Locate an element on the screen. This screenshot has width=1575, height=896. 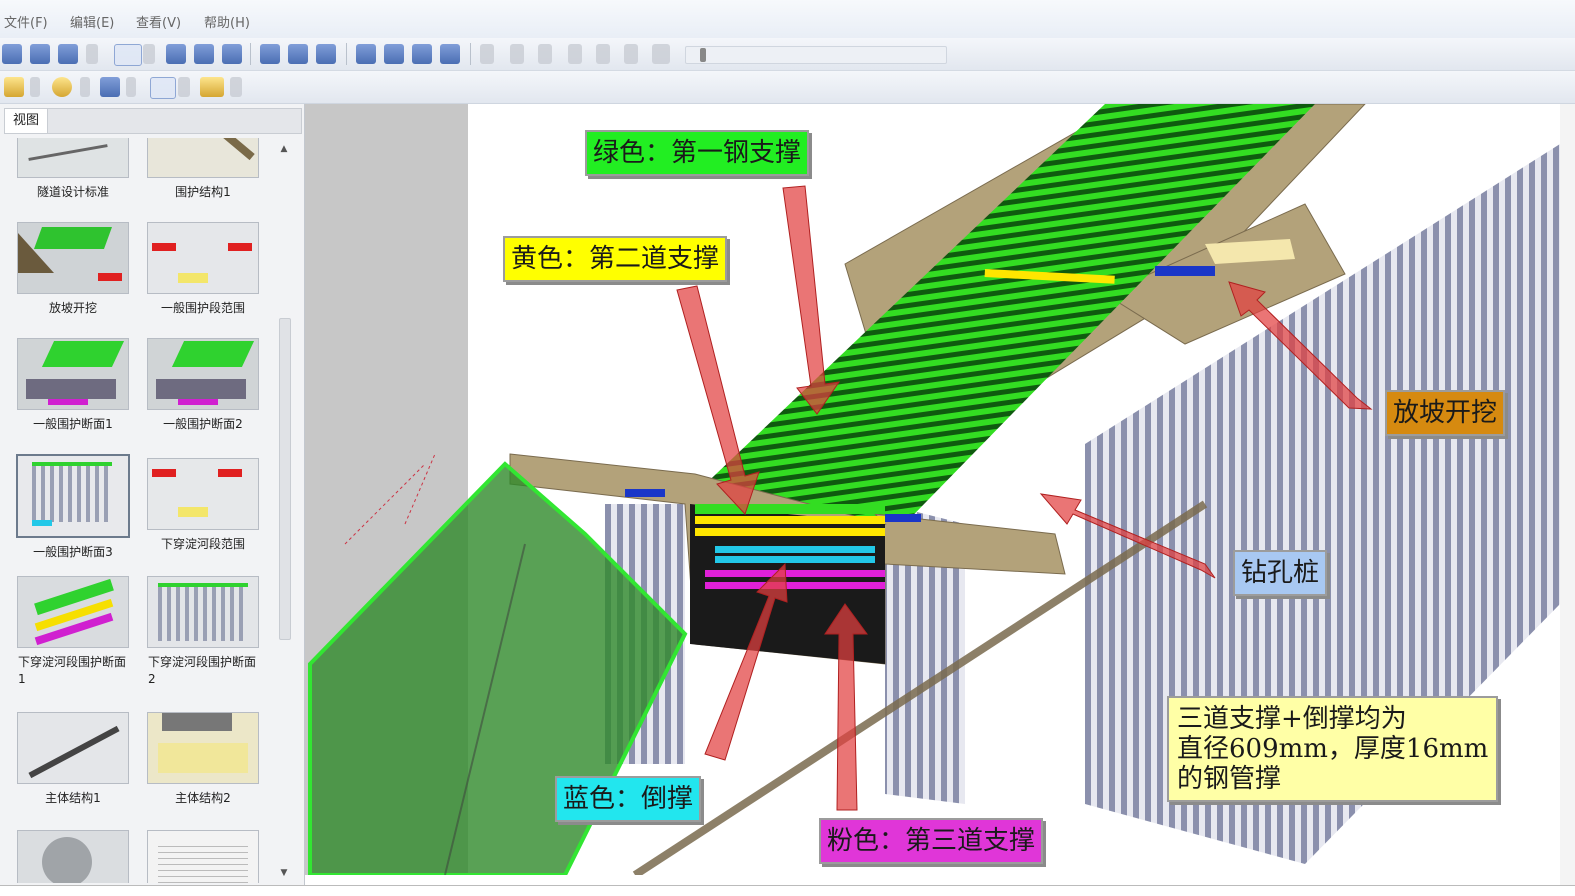
last-frame-icon is located at coordinates (631, 54).